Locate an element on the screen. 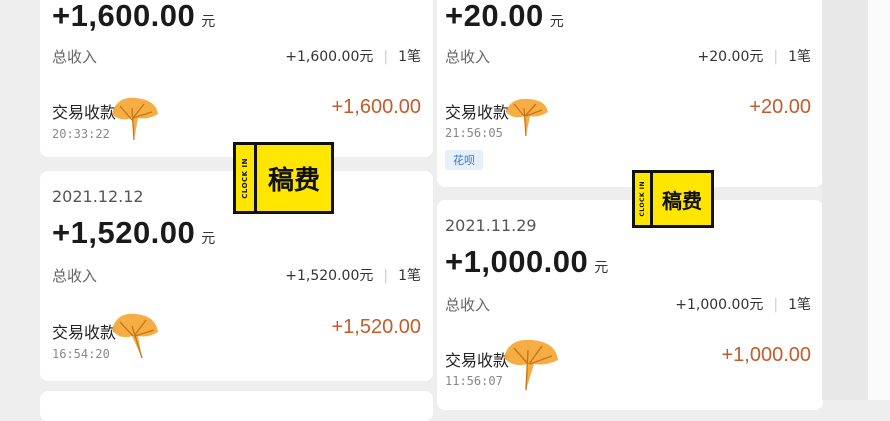  transaction-time: 20:33:22 is located at coordinates (81, 134).